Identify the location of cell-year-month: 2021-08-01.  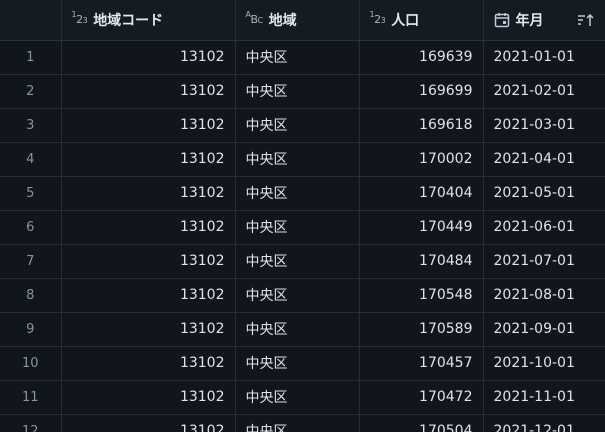
(544, 295).